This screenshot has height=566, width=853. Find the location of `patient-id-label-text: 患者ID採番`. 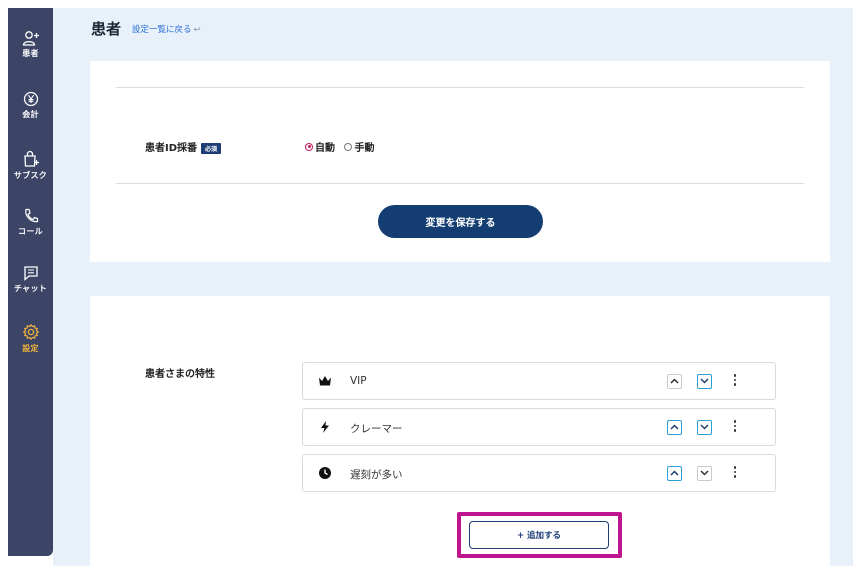

patient-id-label-text: 患者ID採番 is located at coordinates (171, 148).